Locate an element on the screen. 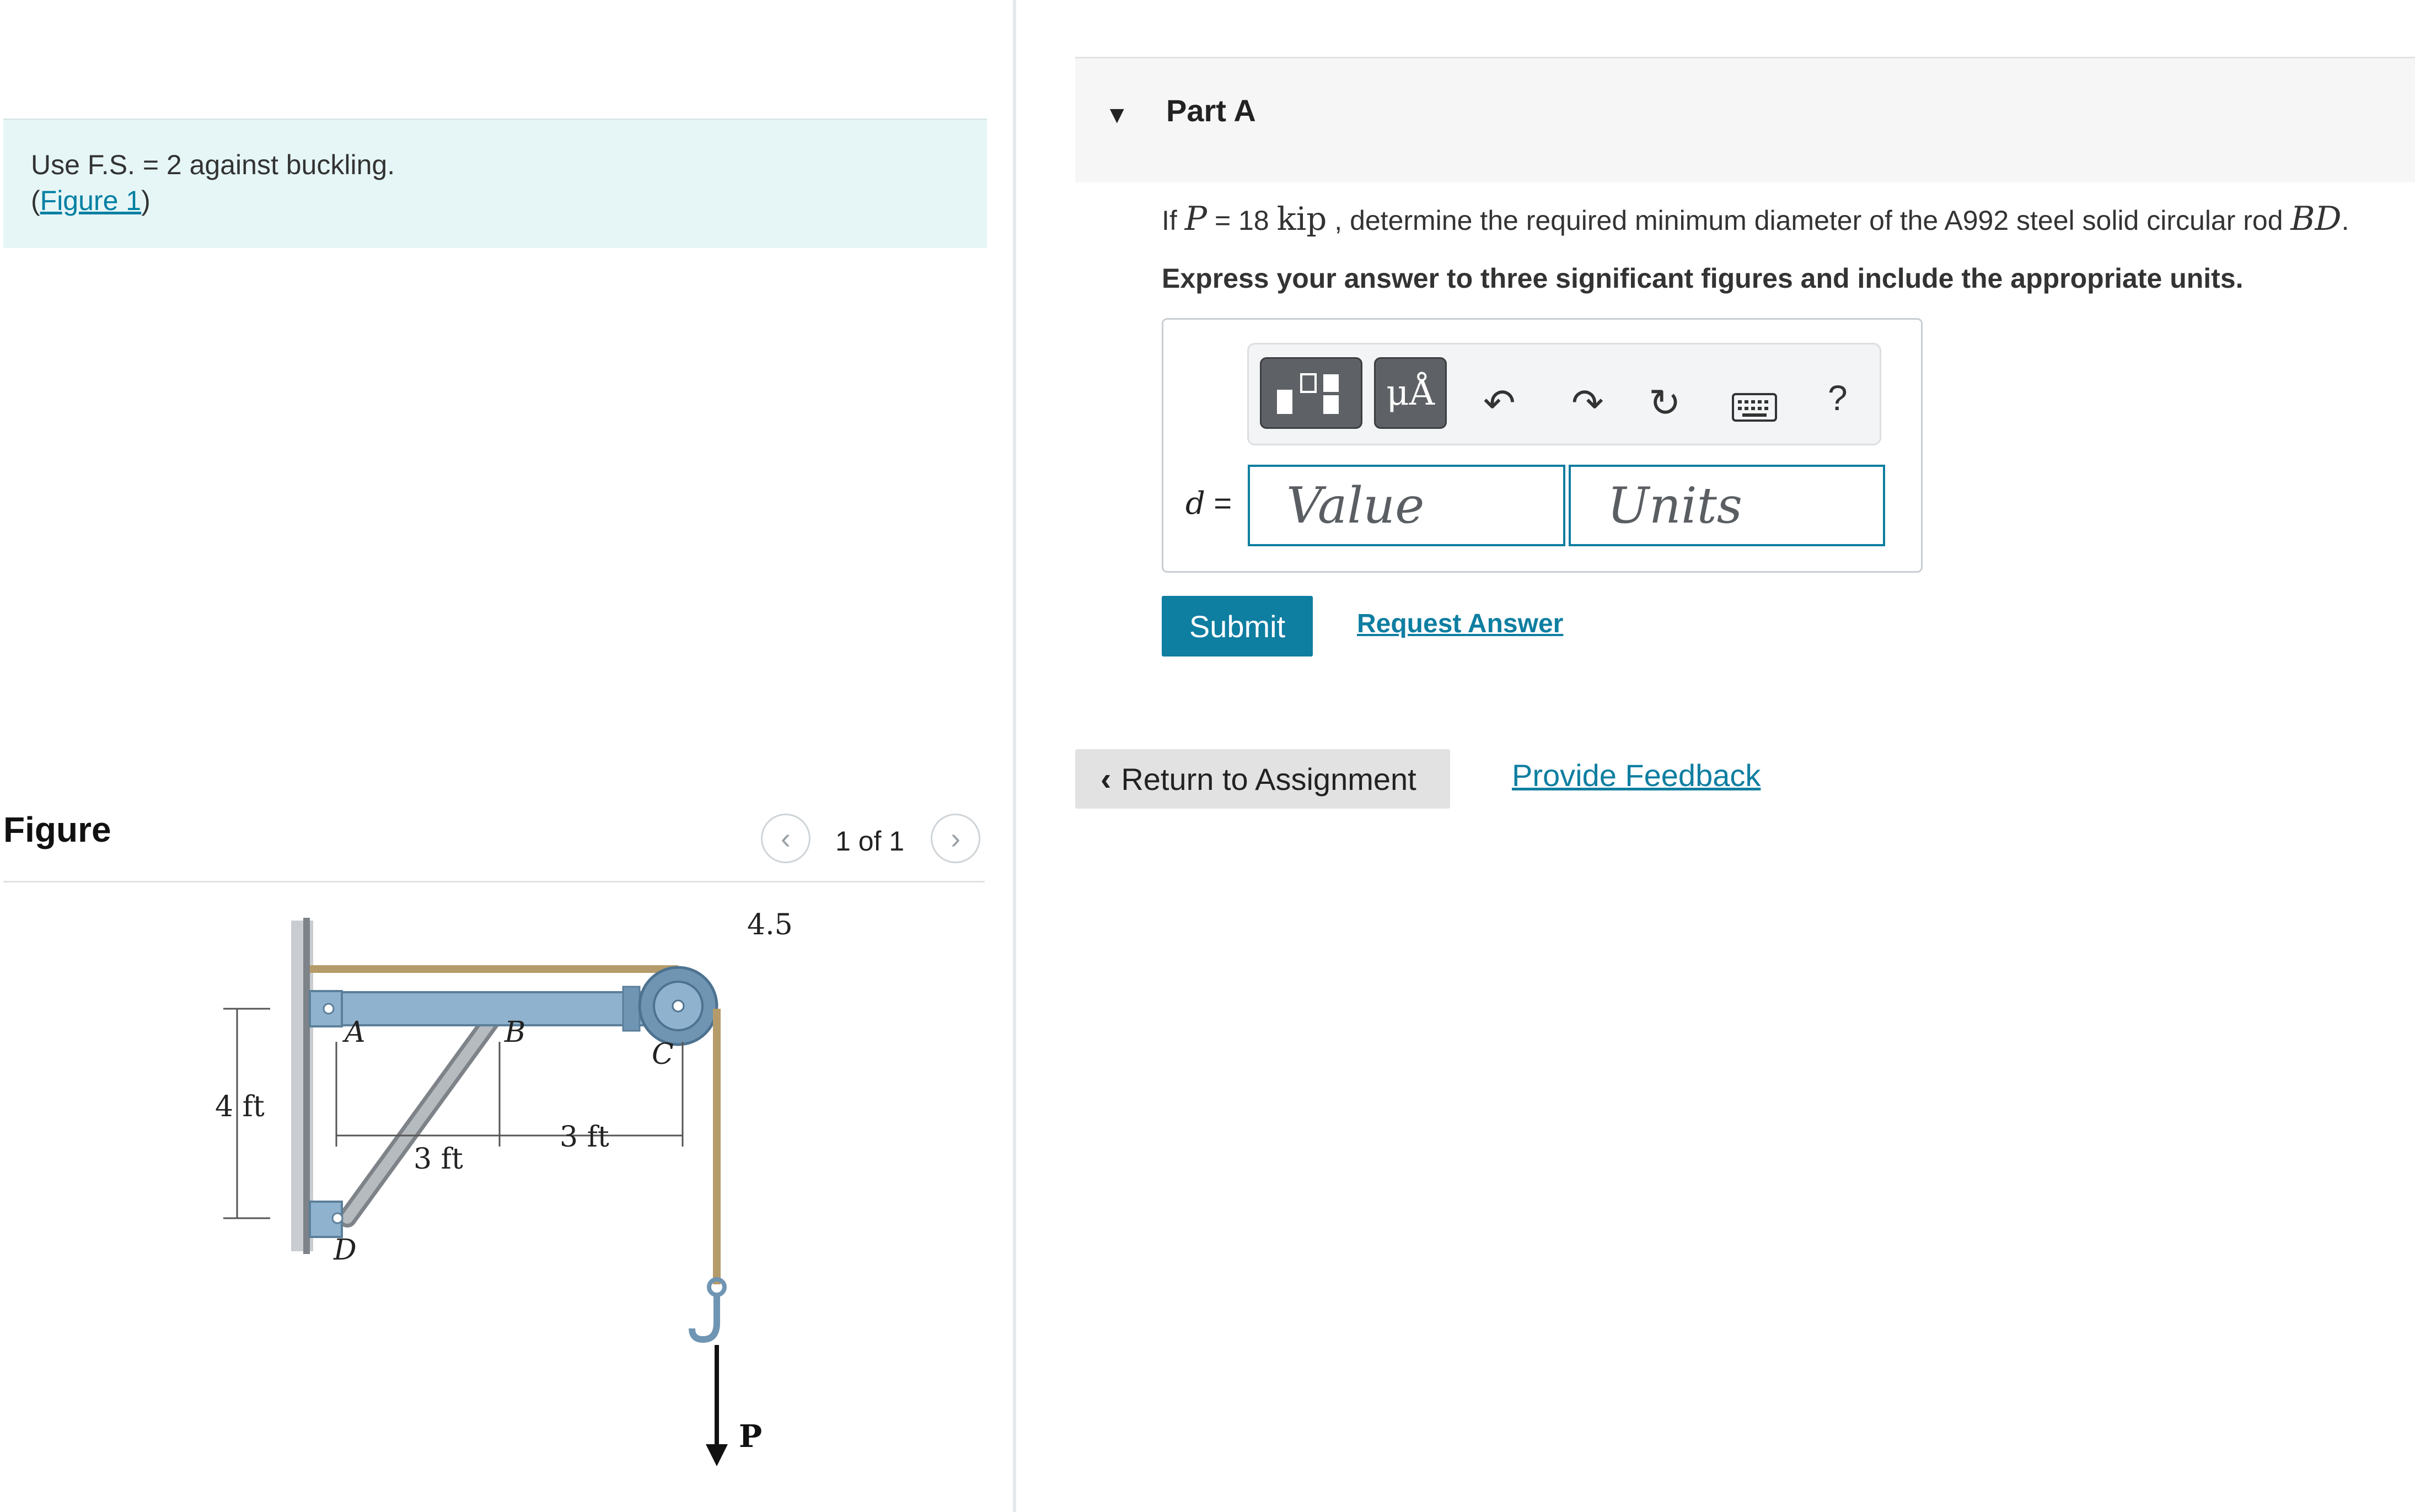 The height and width of the screenshot is (1512, 2415). point-c-label: C is located at coordinates (663, 1054).